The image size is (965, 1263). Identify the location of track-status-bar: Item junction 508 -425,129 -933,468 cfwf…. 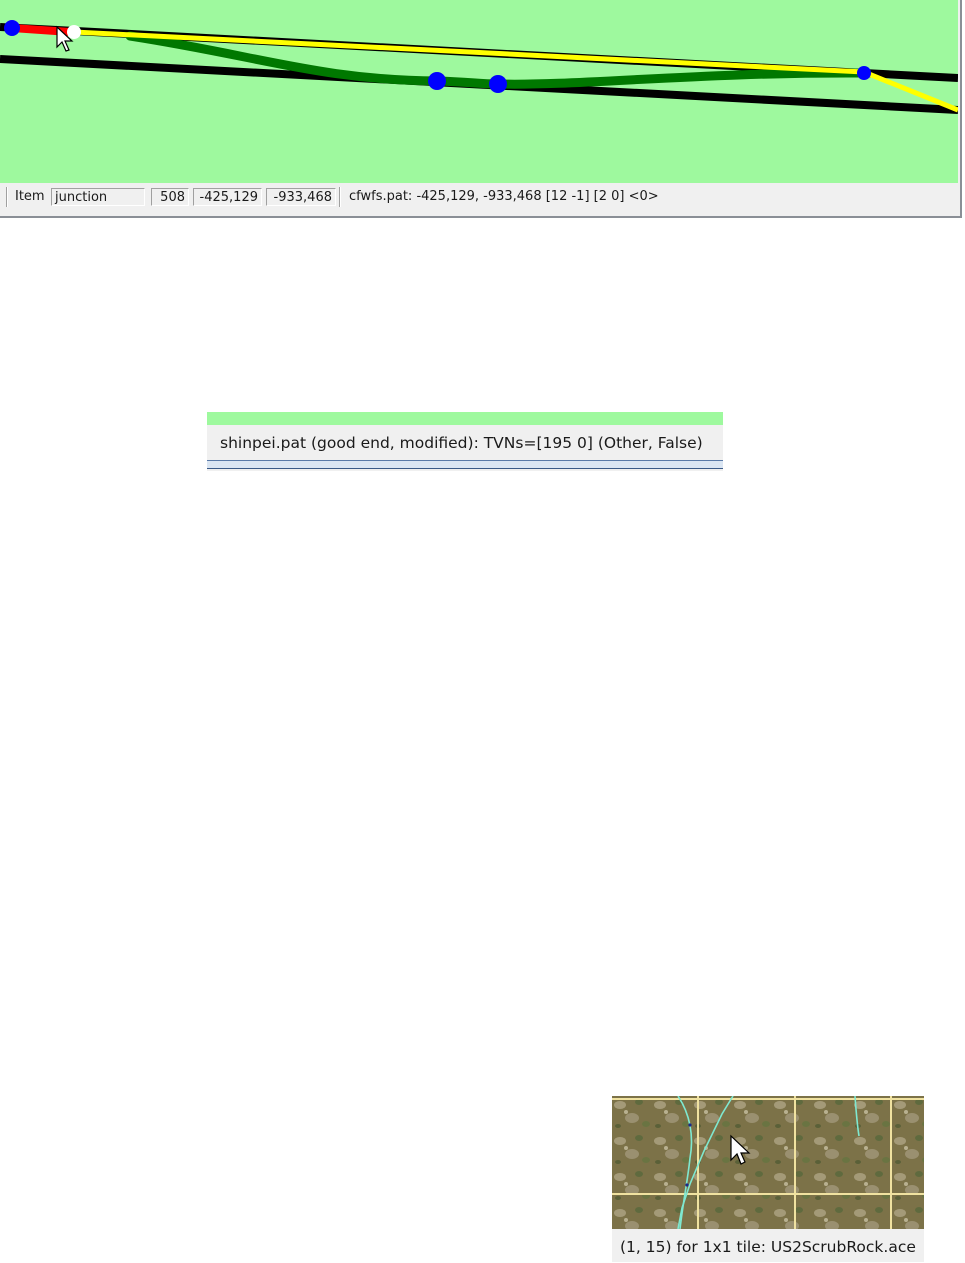
(479, 198).